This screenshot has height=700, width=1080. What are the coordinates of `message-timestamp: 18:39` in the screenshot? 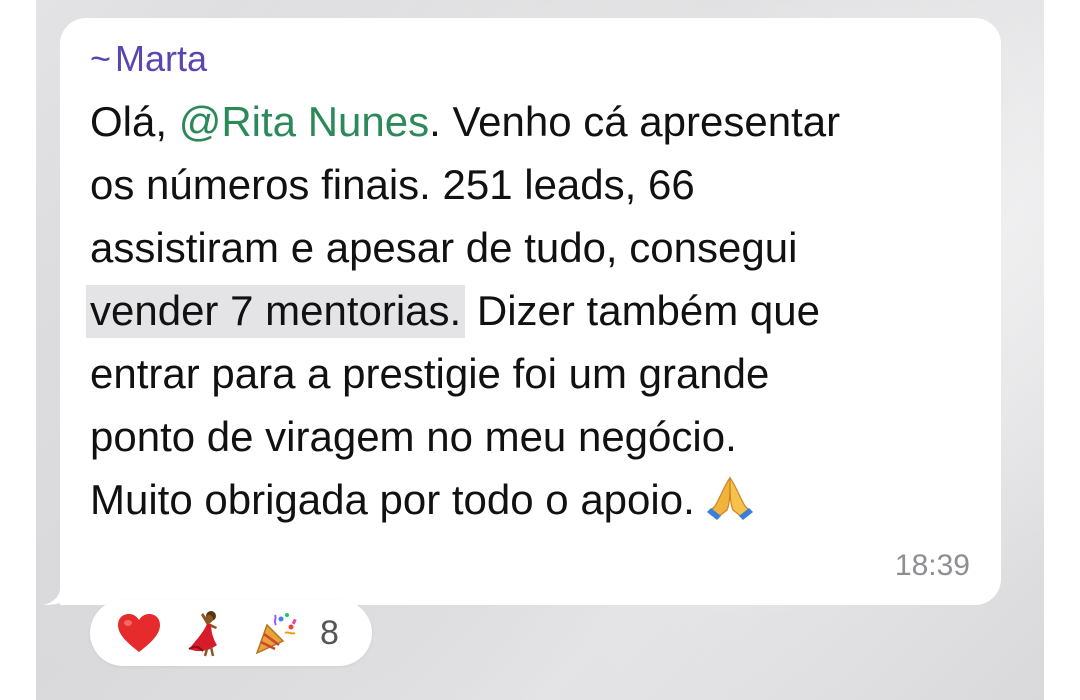 It's located at (932, 565).